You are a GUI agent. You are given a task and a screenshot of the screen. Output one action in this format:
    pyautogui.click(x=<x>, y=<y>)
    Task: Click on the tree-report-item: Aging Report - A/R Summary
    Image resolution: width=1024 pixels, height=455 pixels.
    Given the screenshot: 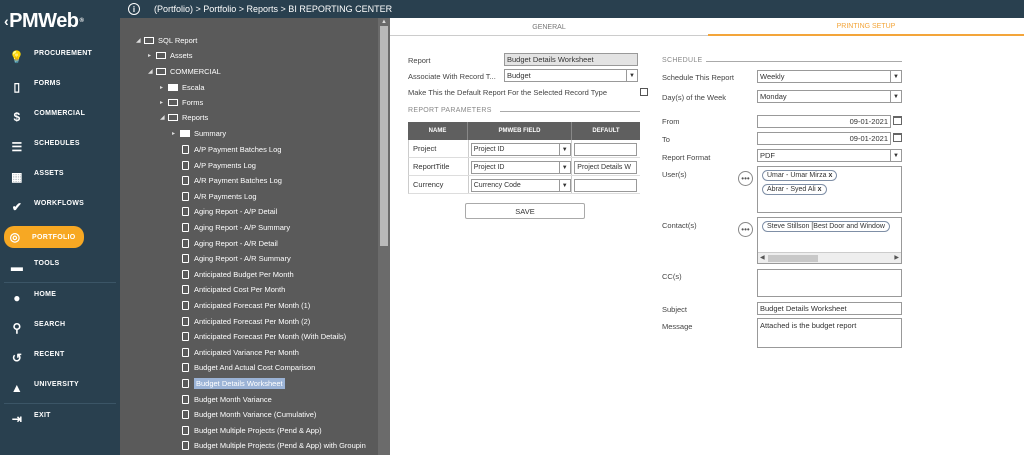 What is the action you would take?
    pyautogui.click(x=236, y=258)
    